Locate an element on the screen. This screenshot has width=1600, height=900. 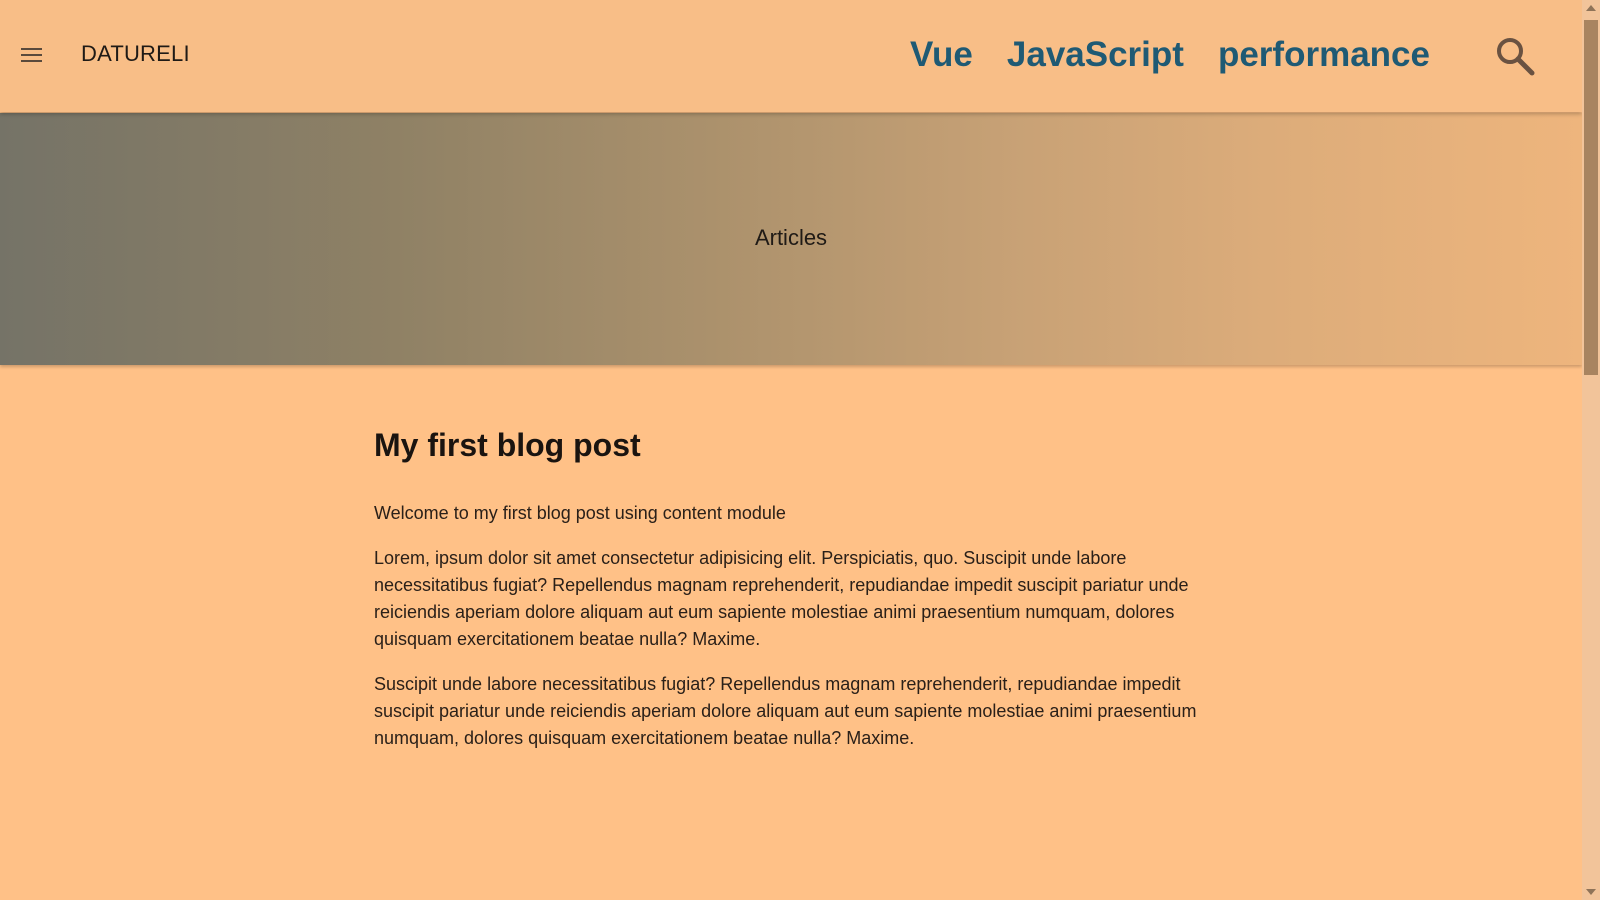
hero-title: Articles is located at coordinates (791, 237).